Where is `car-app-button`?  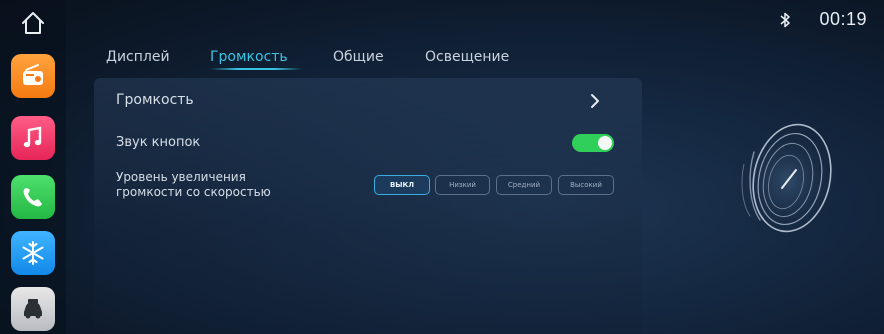
car-app-button is located at coordinates (33, 309).